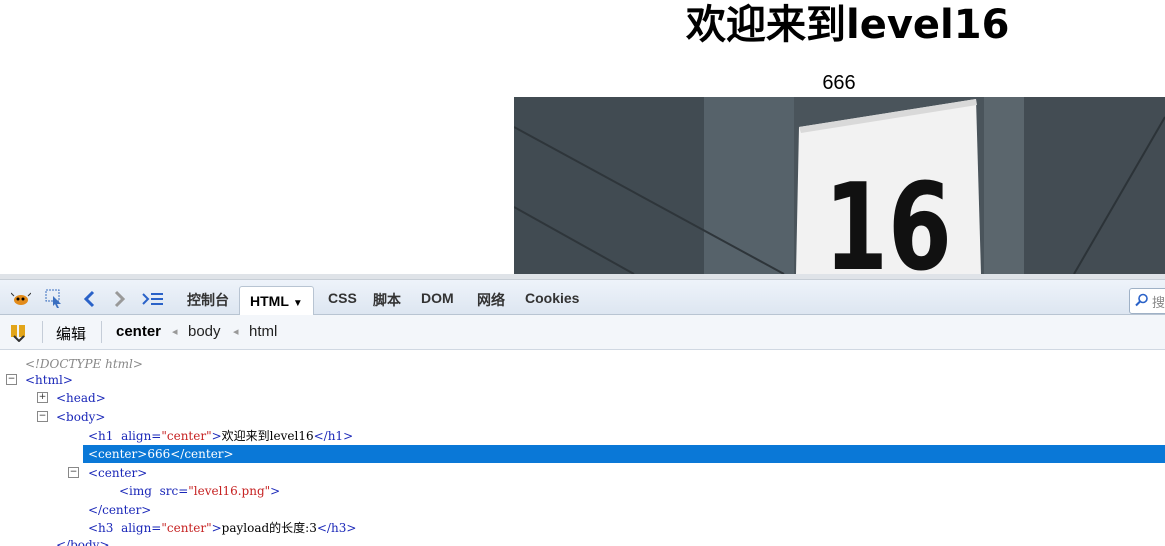 The height and width of the screenshot is (546, 1165). Describe the element at coordinates (135, 491) in the screenshot. I see `img-tag: <img` at that location.